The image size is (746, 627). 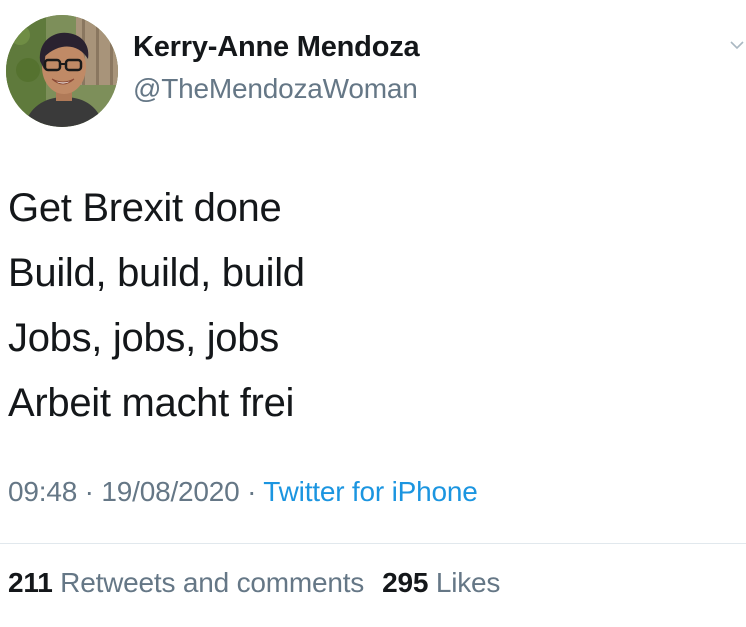 I want to click on tweet-line: Get Brexit done, so click(x=145, y=208).